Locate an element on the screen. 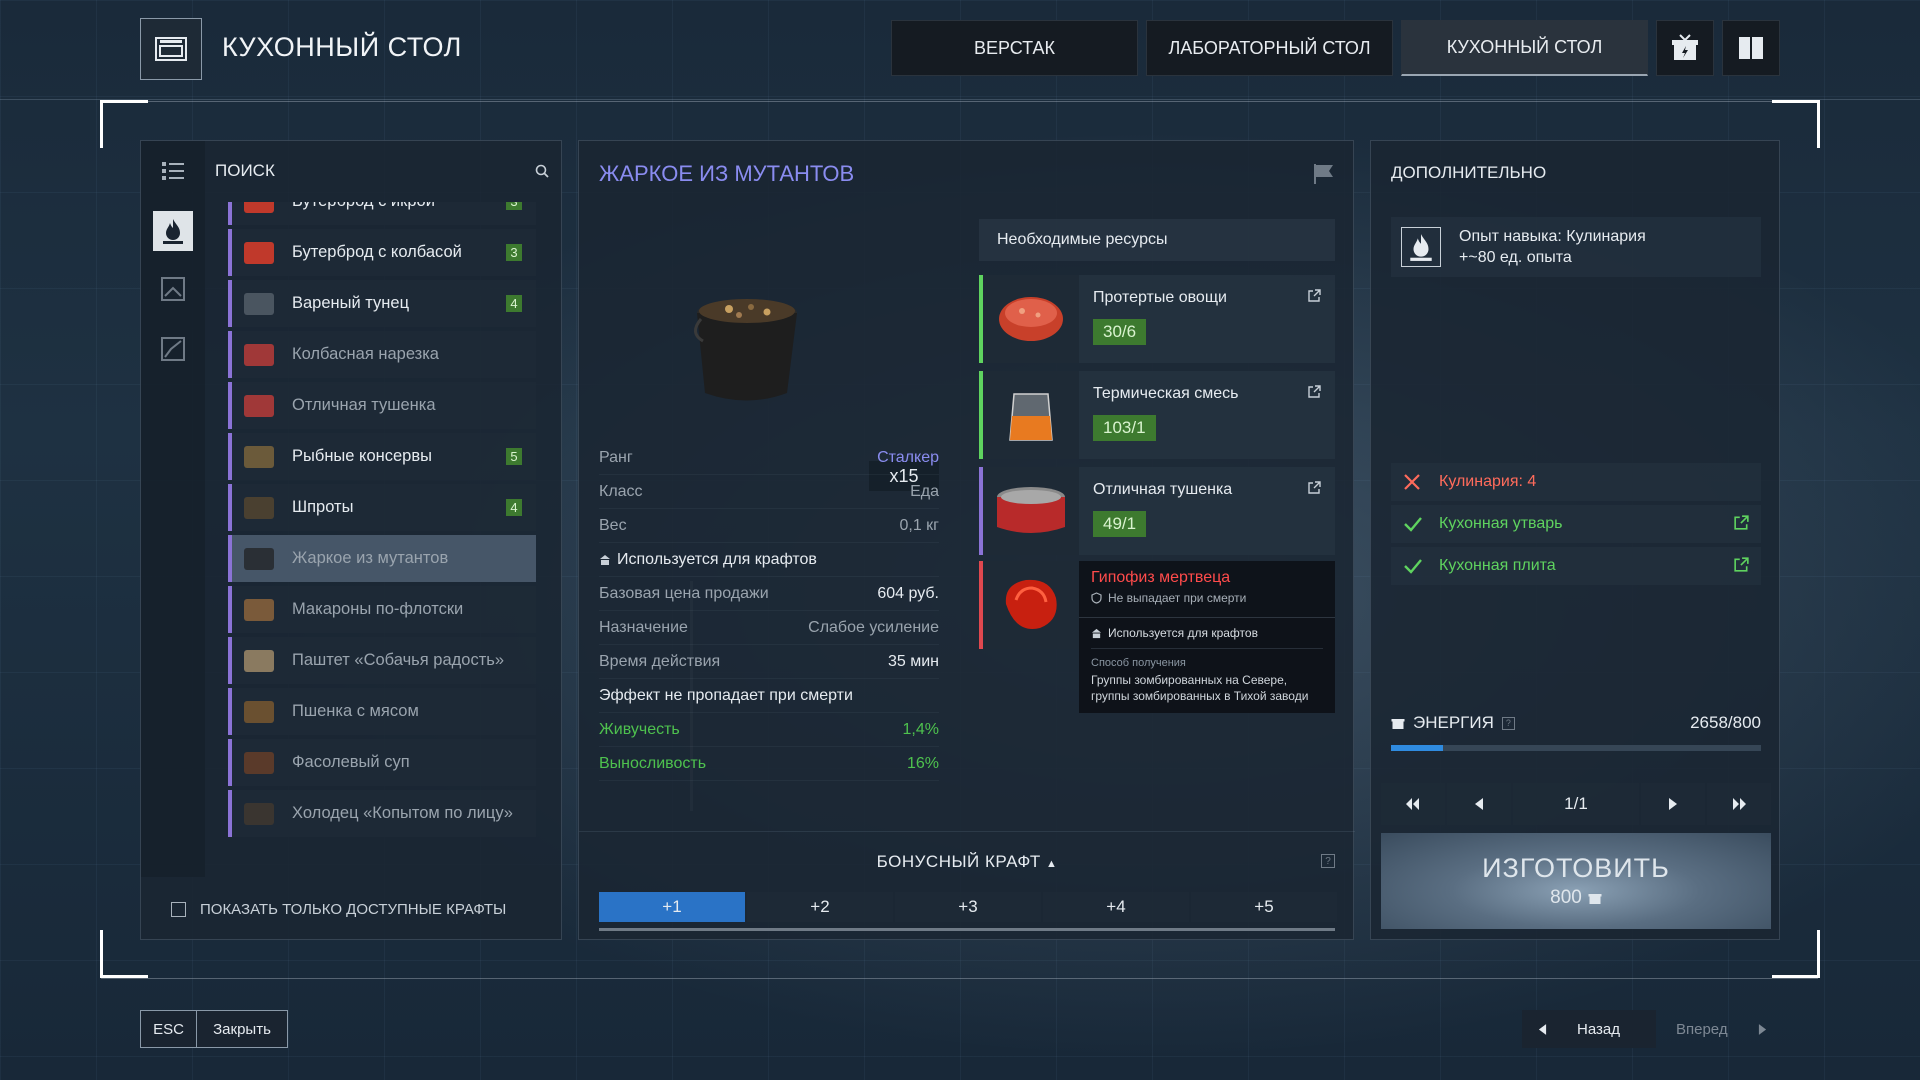  close-control: ESC Закрыть is located at coordinates (214, 1029).